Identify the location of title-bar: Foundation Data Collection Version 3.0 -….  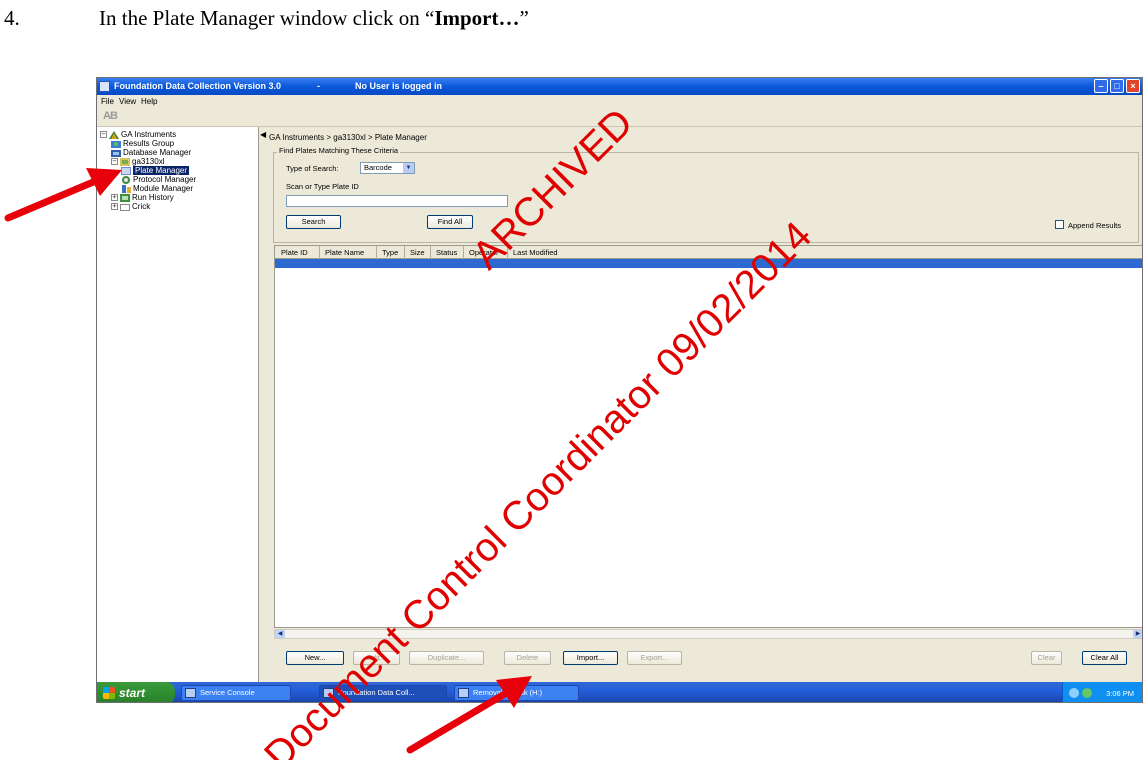
(619, 86).